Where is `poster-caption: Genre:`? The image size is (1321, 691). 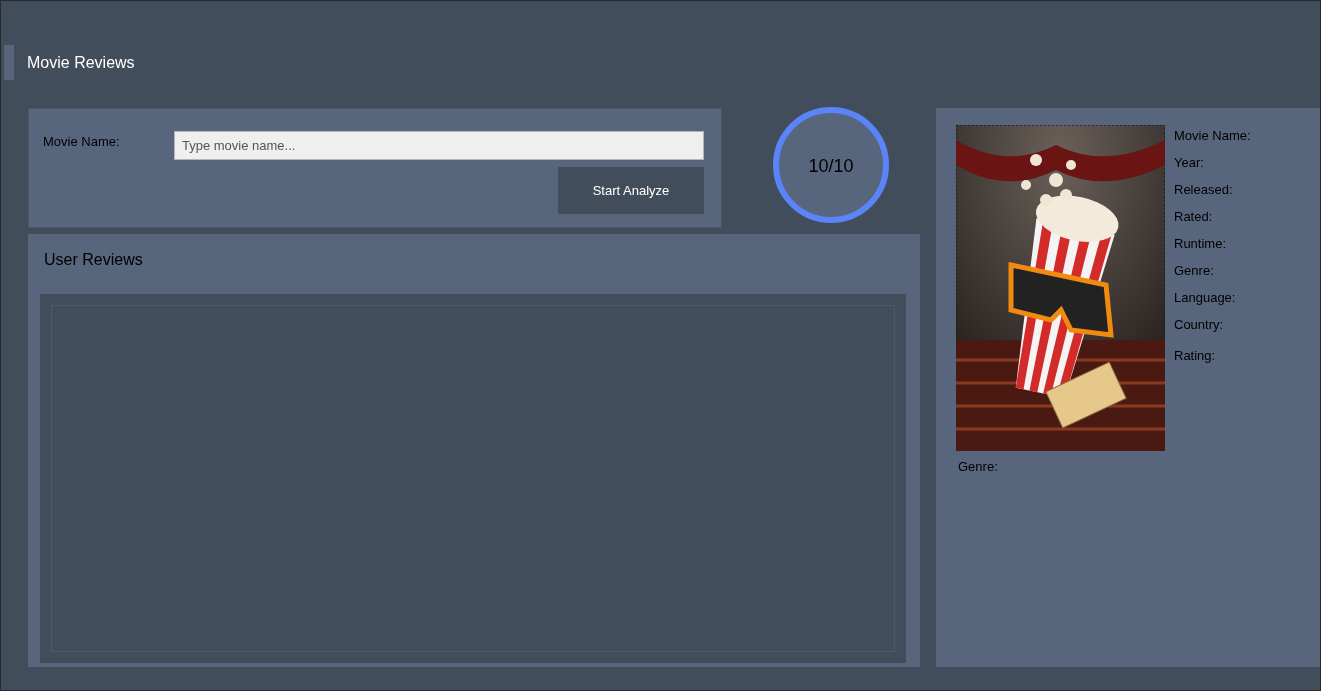
poster-caption: Genre: is located at coordinates (978, 467).